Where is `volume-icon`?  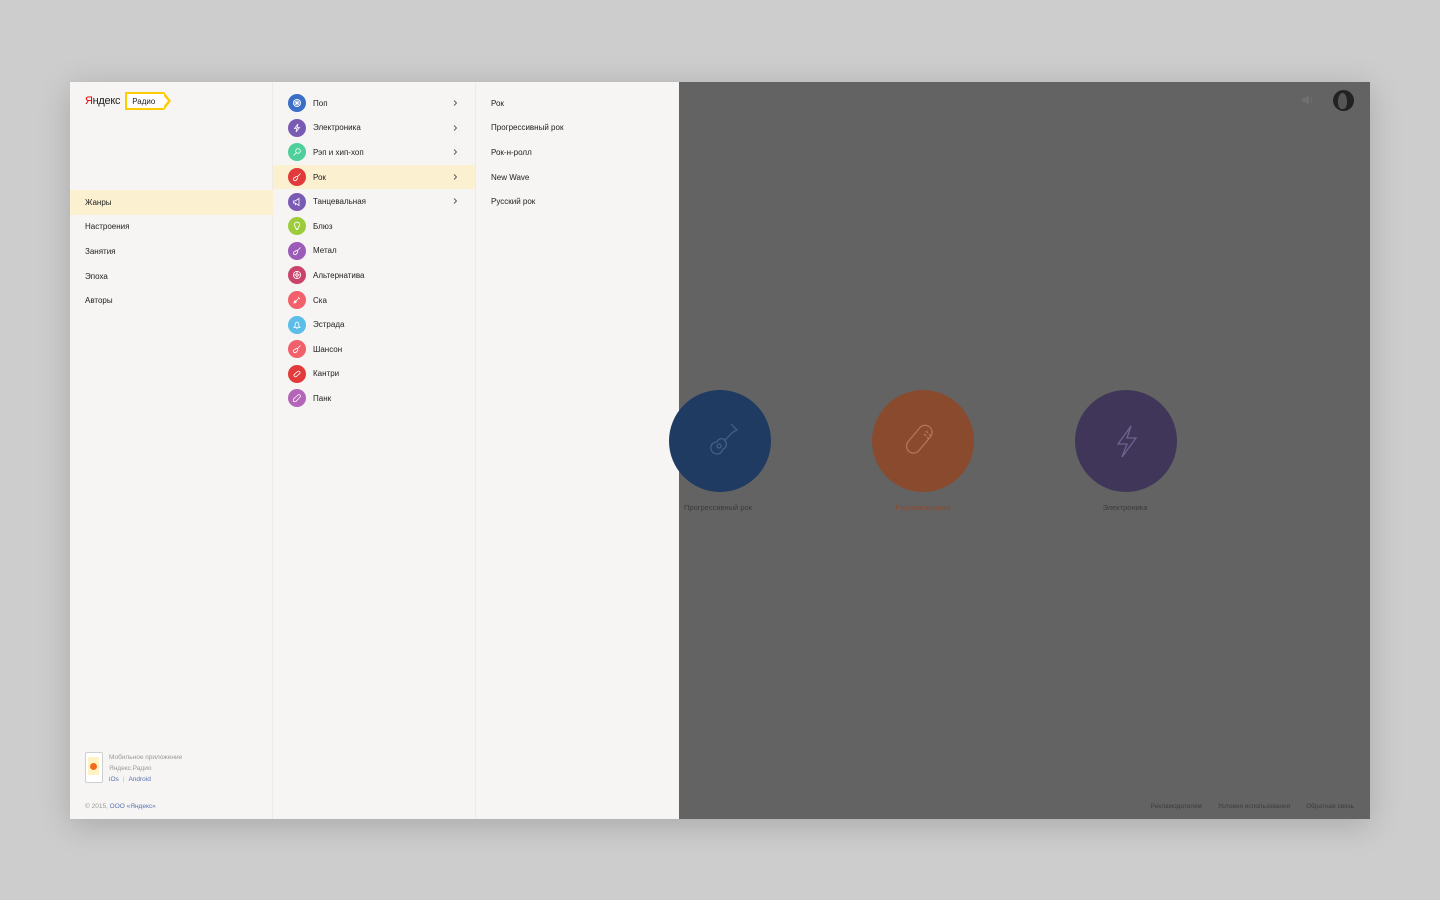 volume-icon is located at coordinates (1308, 100).